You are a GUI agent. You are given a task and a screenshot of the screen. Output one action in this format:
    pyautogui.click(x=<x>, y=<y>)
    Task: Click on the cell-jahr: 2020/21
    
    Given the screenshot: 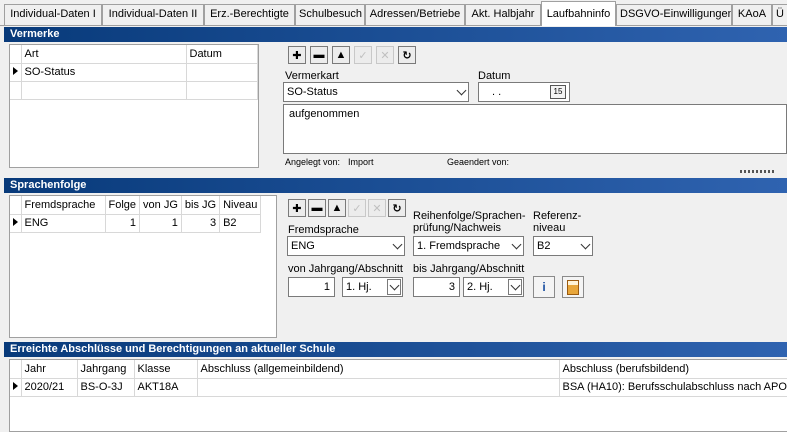 What is the action you would take?
    pyautogui.click(x=49, y=387)
    